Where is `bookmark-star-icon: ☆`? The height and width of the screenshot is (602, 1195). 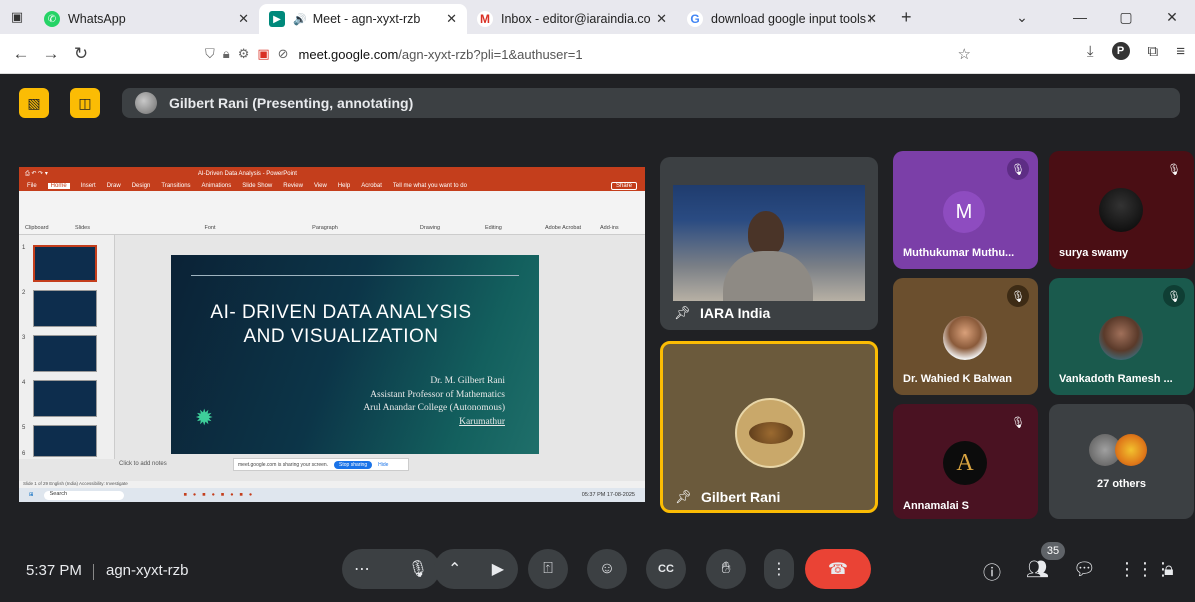 bookmark-star-icon: ☆ is located at coordinates (964, 54).